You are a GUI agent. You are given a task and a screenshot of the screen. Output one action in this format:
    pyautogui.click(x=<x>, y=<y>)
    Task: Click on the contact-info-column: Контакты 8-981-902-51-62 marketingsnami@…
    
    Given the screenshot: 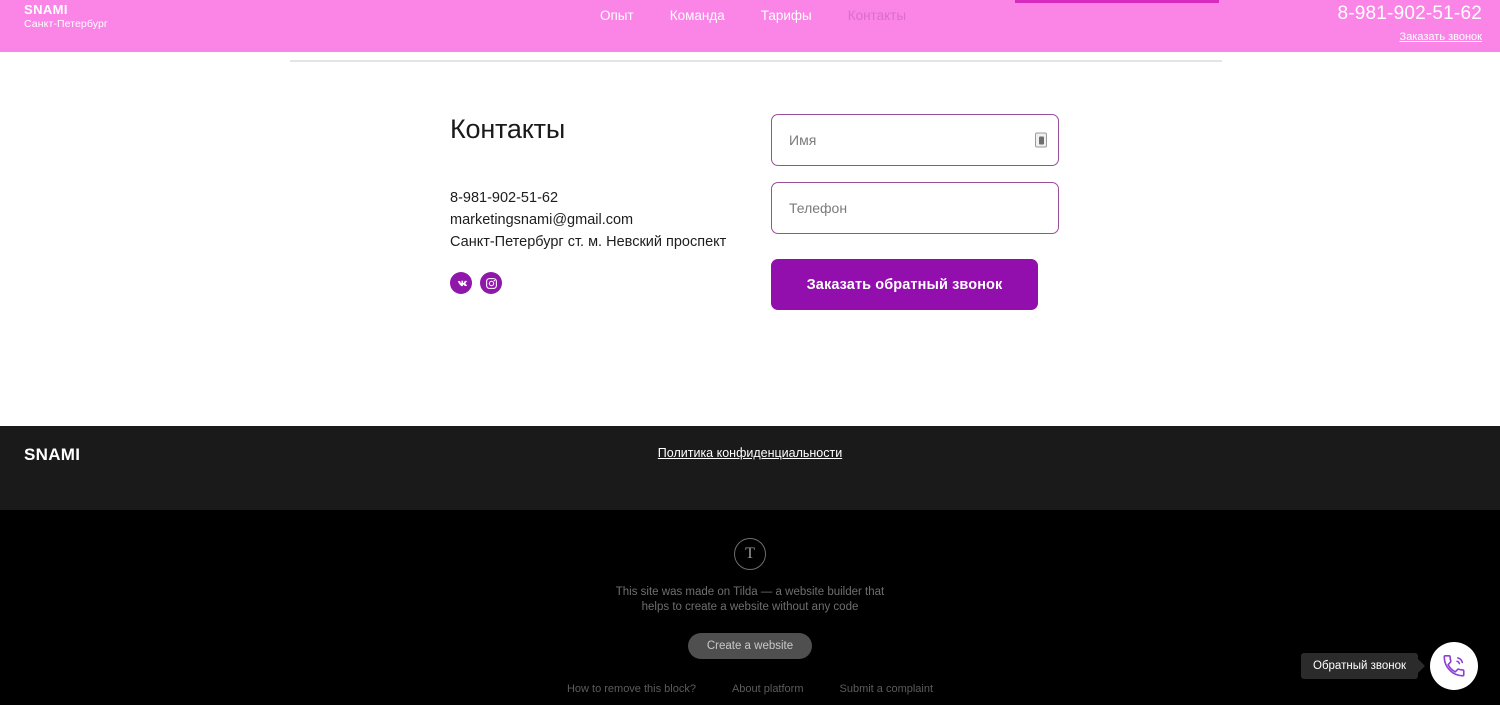 What is the action you would take?
    pyautogui.click(x=600, y=204)
    